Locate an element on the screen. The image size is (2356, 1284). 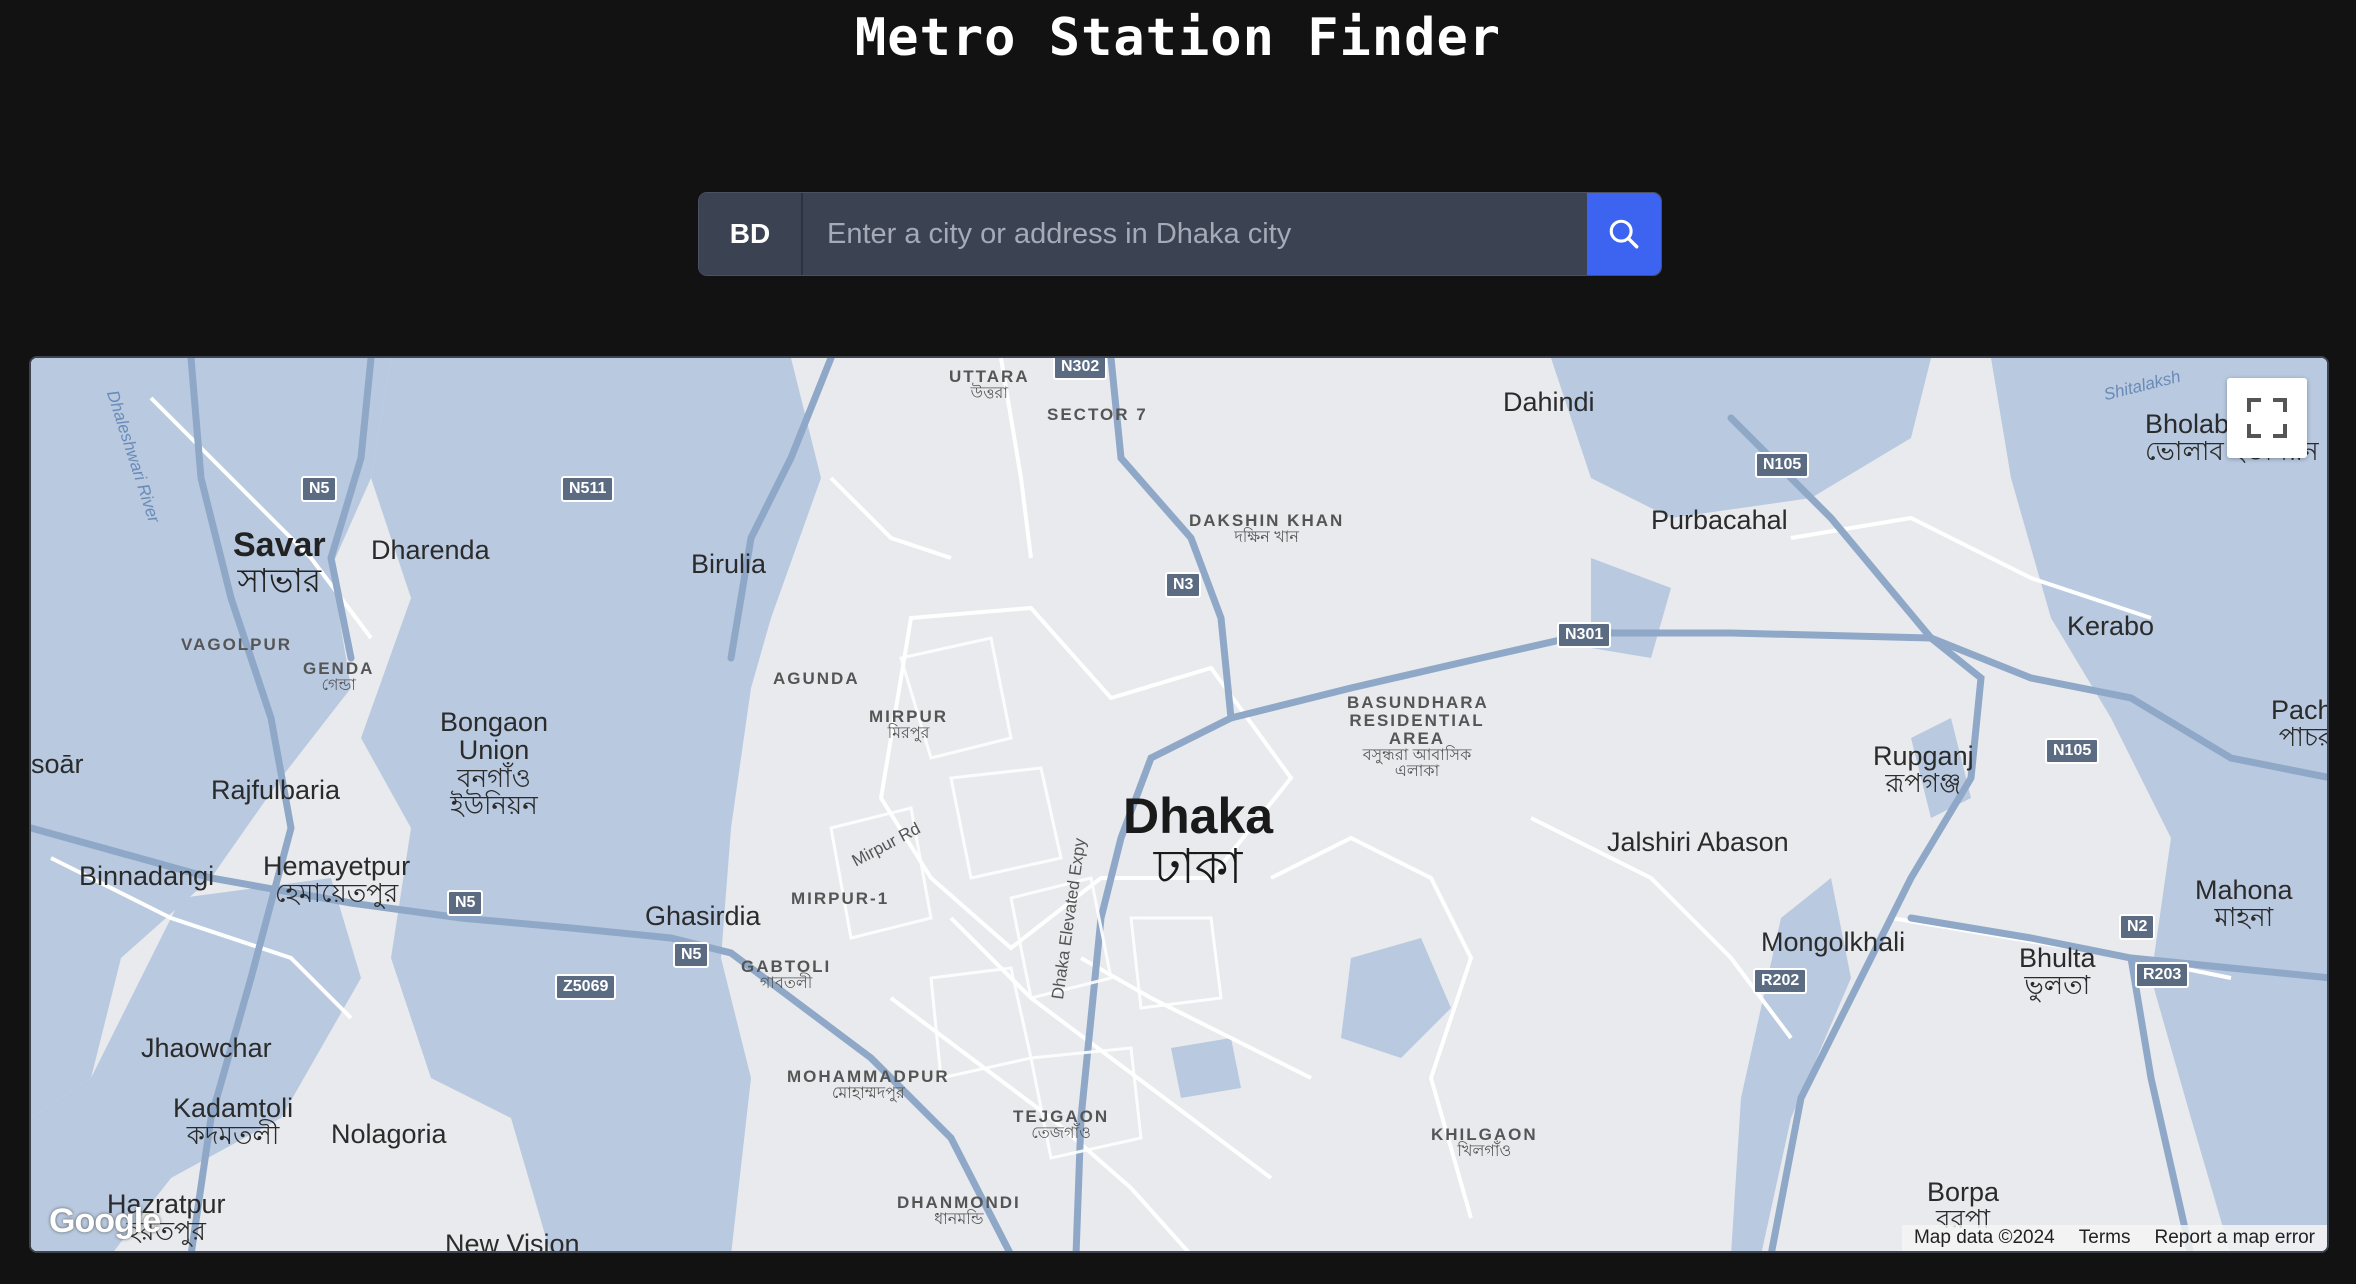
map-label-jhaowchar: Jhaowchar is located at coordinates (206, 1048).